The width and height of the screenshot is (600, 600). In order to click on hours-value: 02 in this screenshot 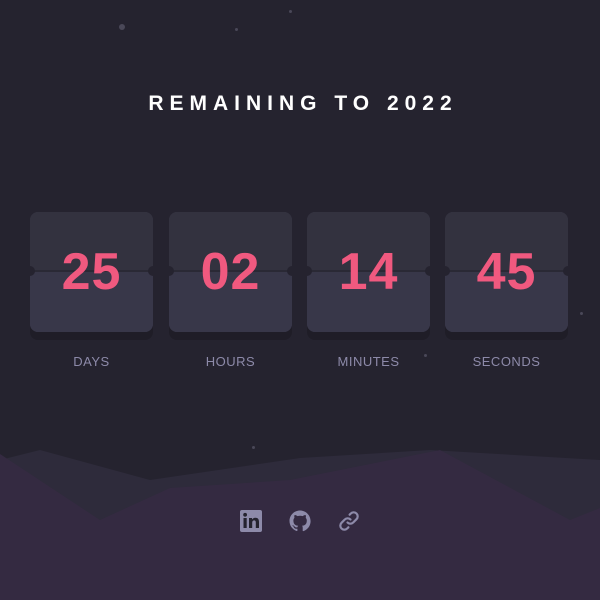, I will do `click(230, 272)`.